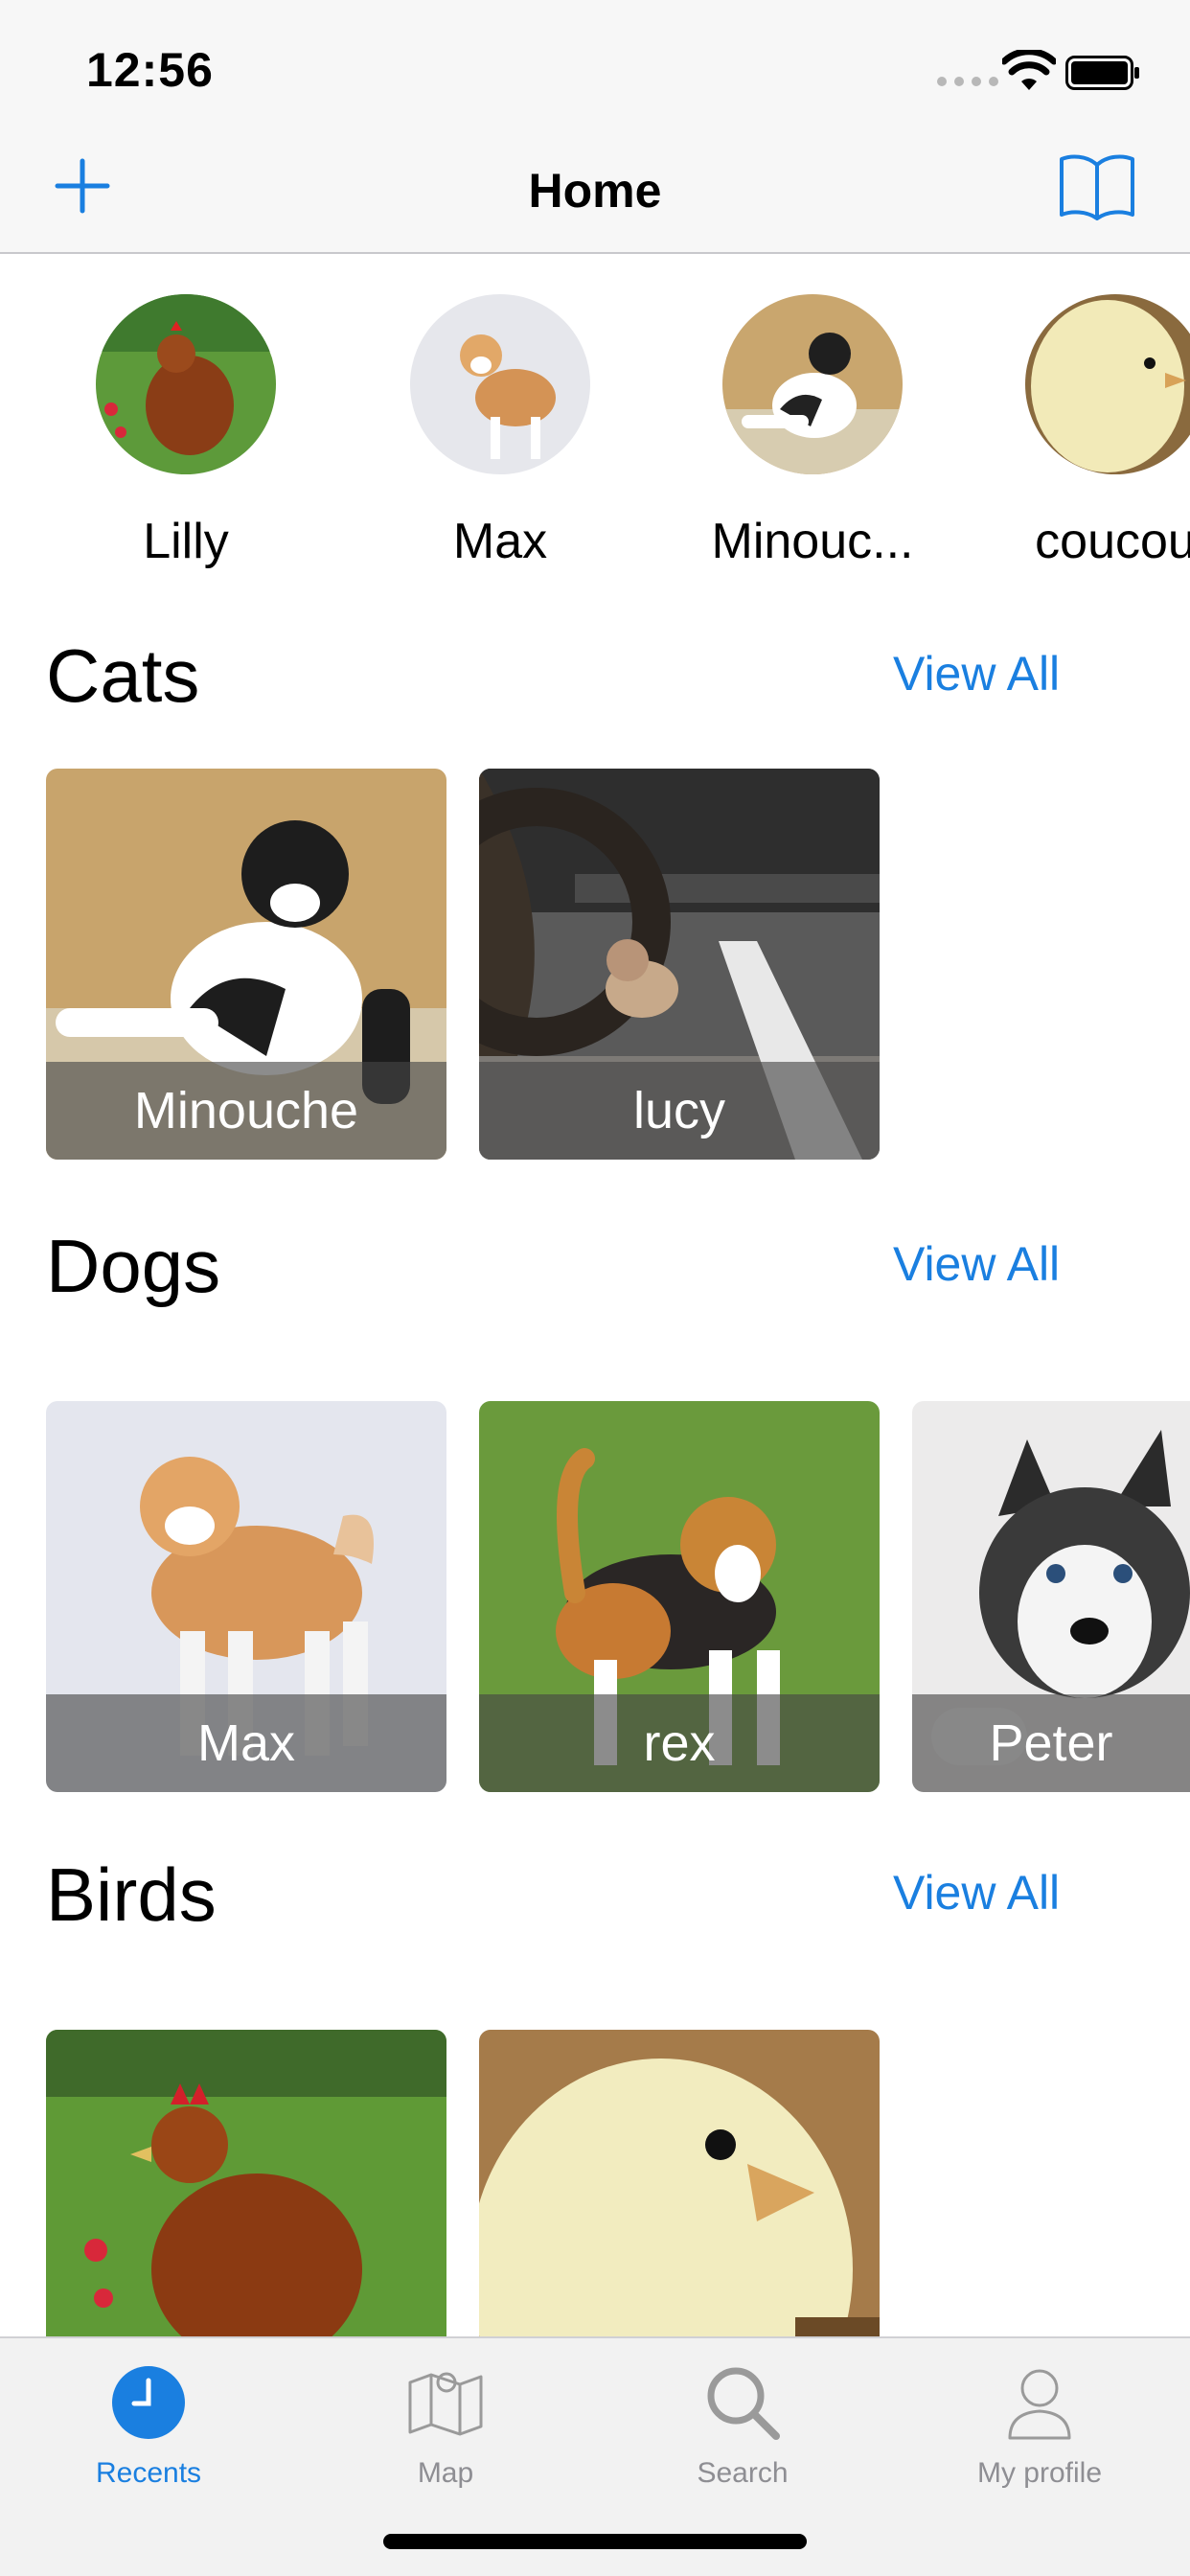 This screenshot has height=2576, width=1190. Describe the element at coordinates (150, 70) in the screenshot. I see `status-time: 12:56` at that location.